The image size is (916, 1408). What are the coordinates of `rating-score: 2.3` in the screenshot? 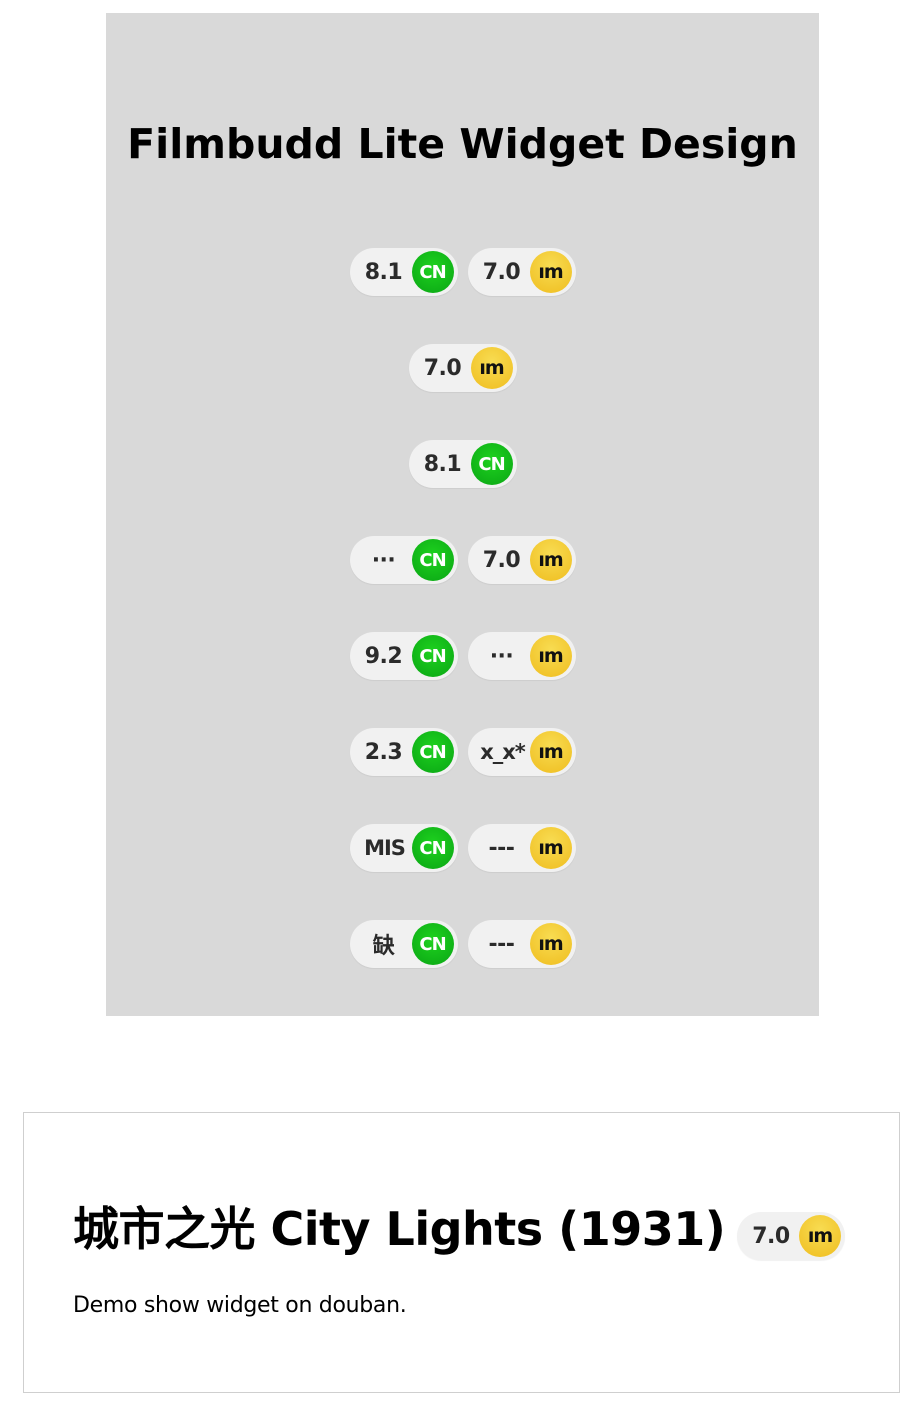 It's located at (383, 752).